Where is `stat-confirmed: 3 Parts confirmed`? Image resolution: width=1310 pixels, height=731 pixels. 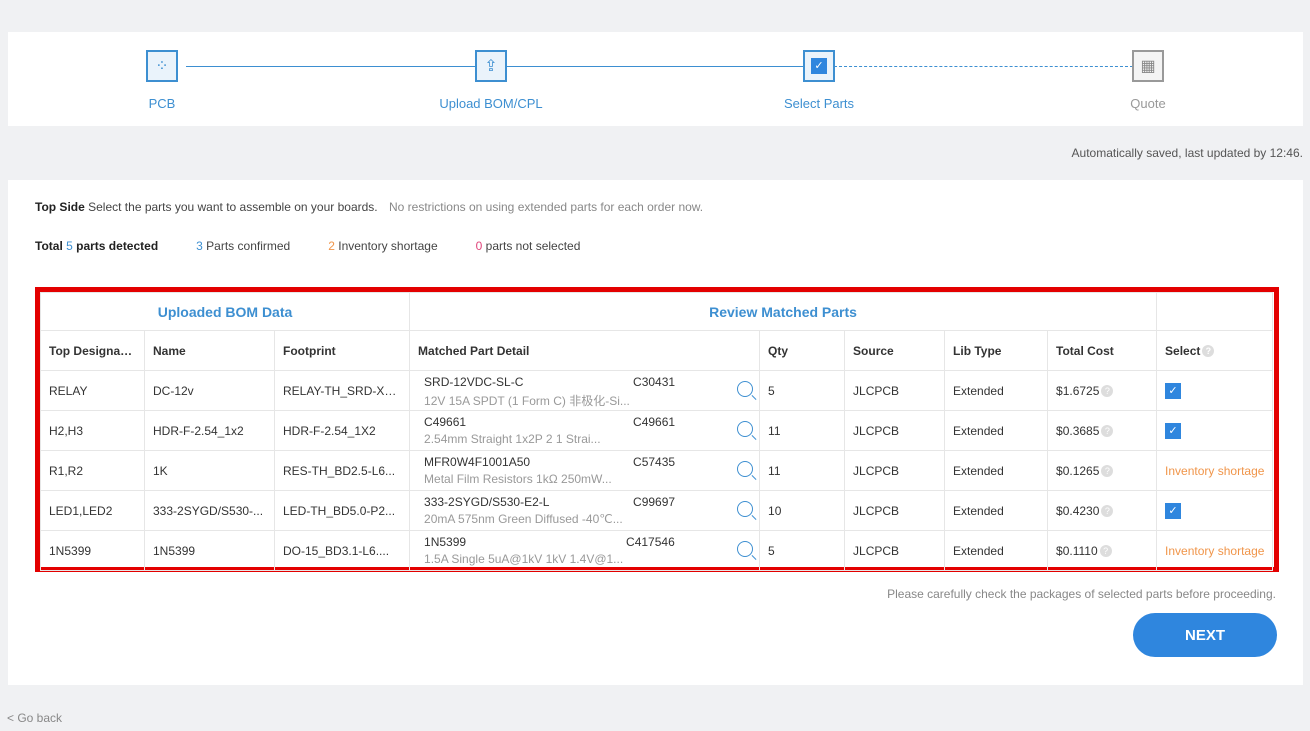
stat-confirmed: 3 Parts confirmed is located at coordinates (243, 246).